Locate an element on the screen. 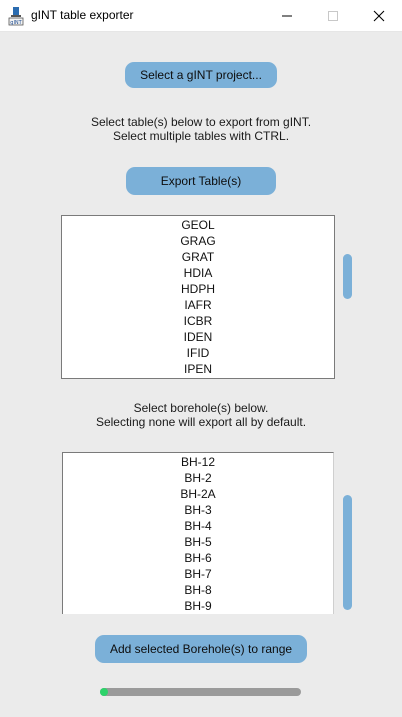 Image resolution: width=402 pixels, height=717 pixels. borehole-list-item: BH-12 is located at coordinates (198, 462).